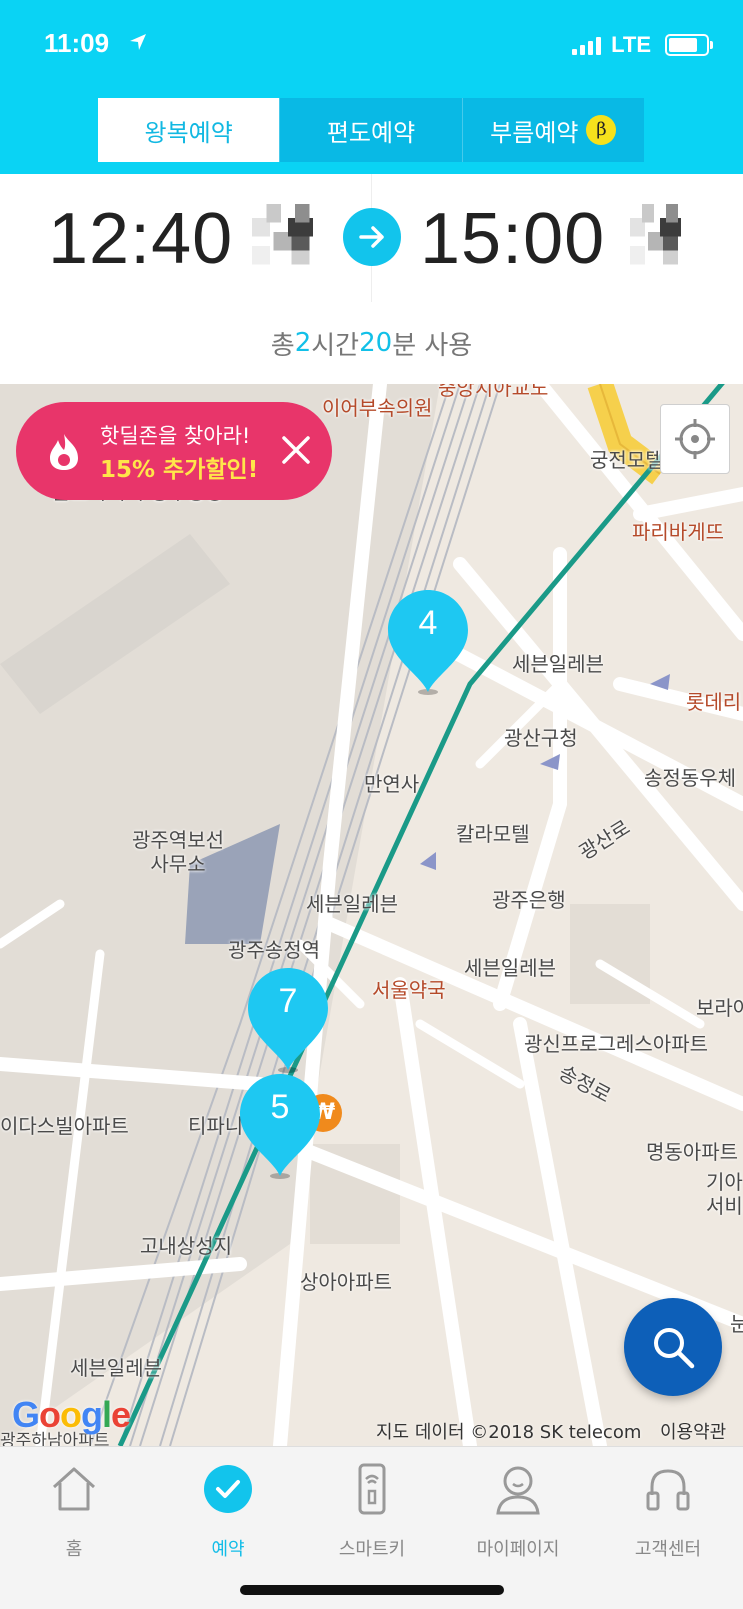 Image resolution: width=743 pixels, height=1609 pixels. Describe the element at coordinates (372, 1549) in the screenshot. I see `nav-label: 스마트키` at that location.